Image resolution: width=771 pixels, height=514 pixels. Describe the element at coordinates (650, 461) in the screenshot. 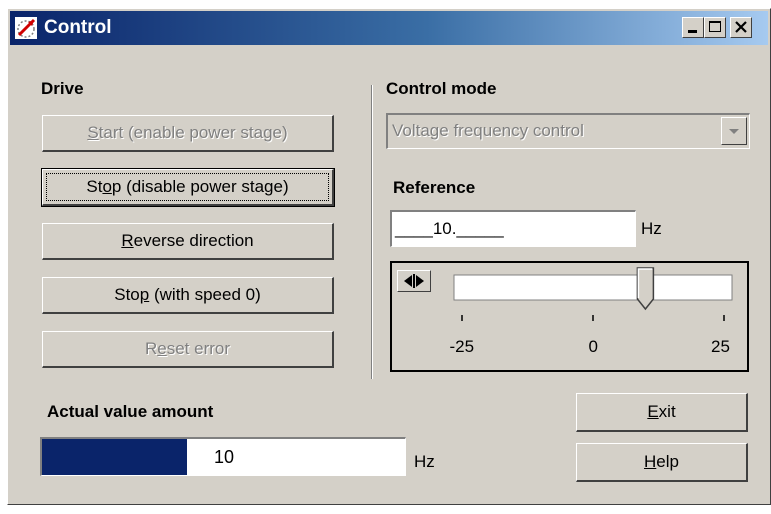

I see `help-accel: H` at that location.